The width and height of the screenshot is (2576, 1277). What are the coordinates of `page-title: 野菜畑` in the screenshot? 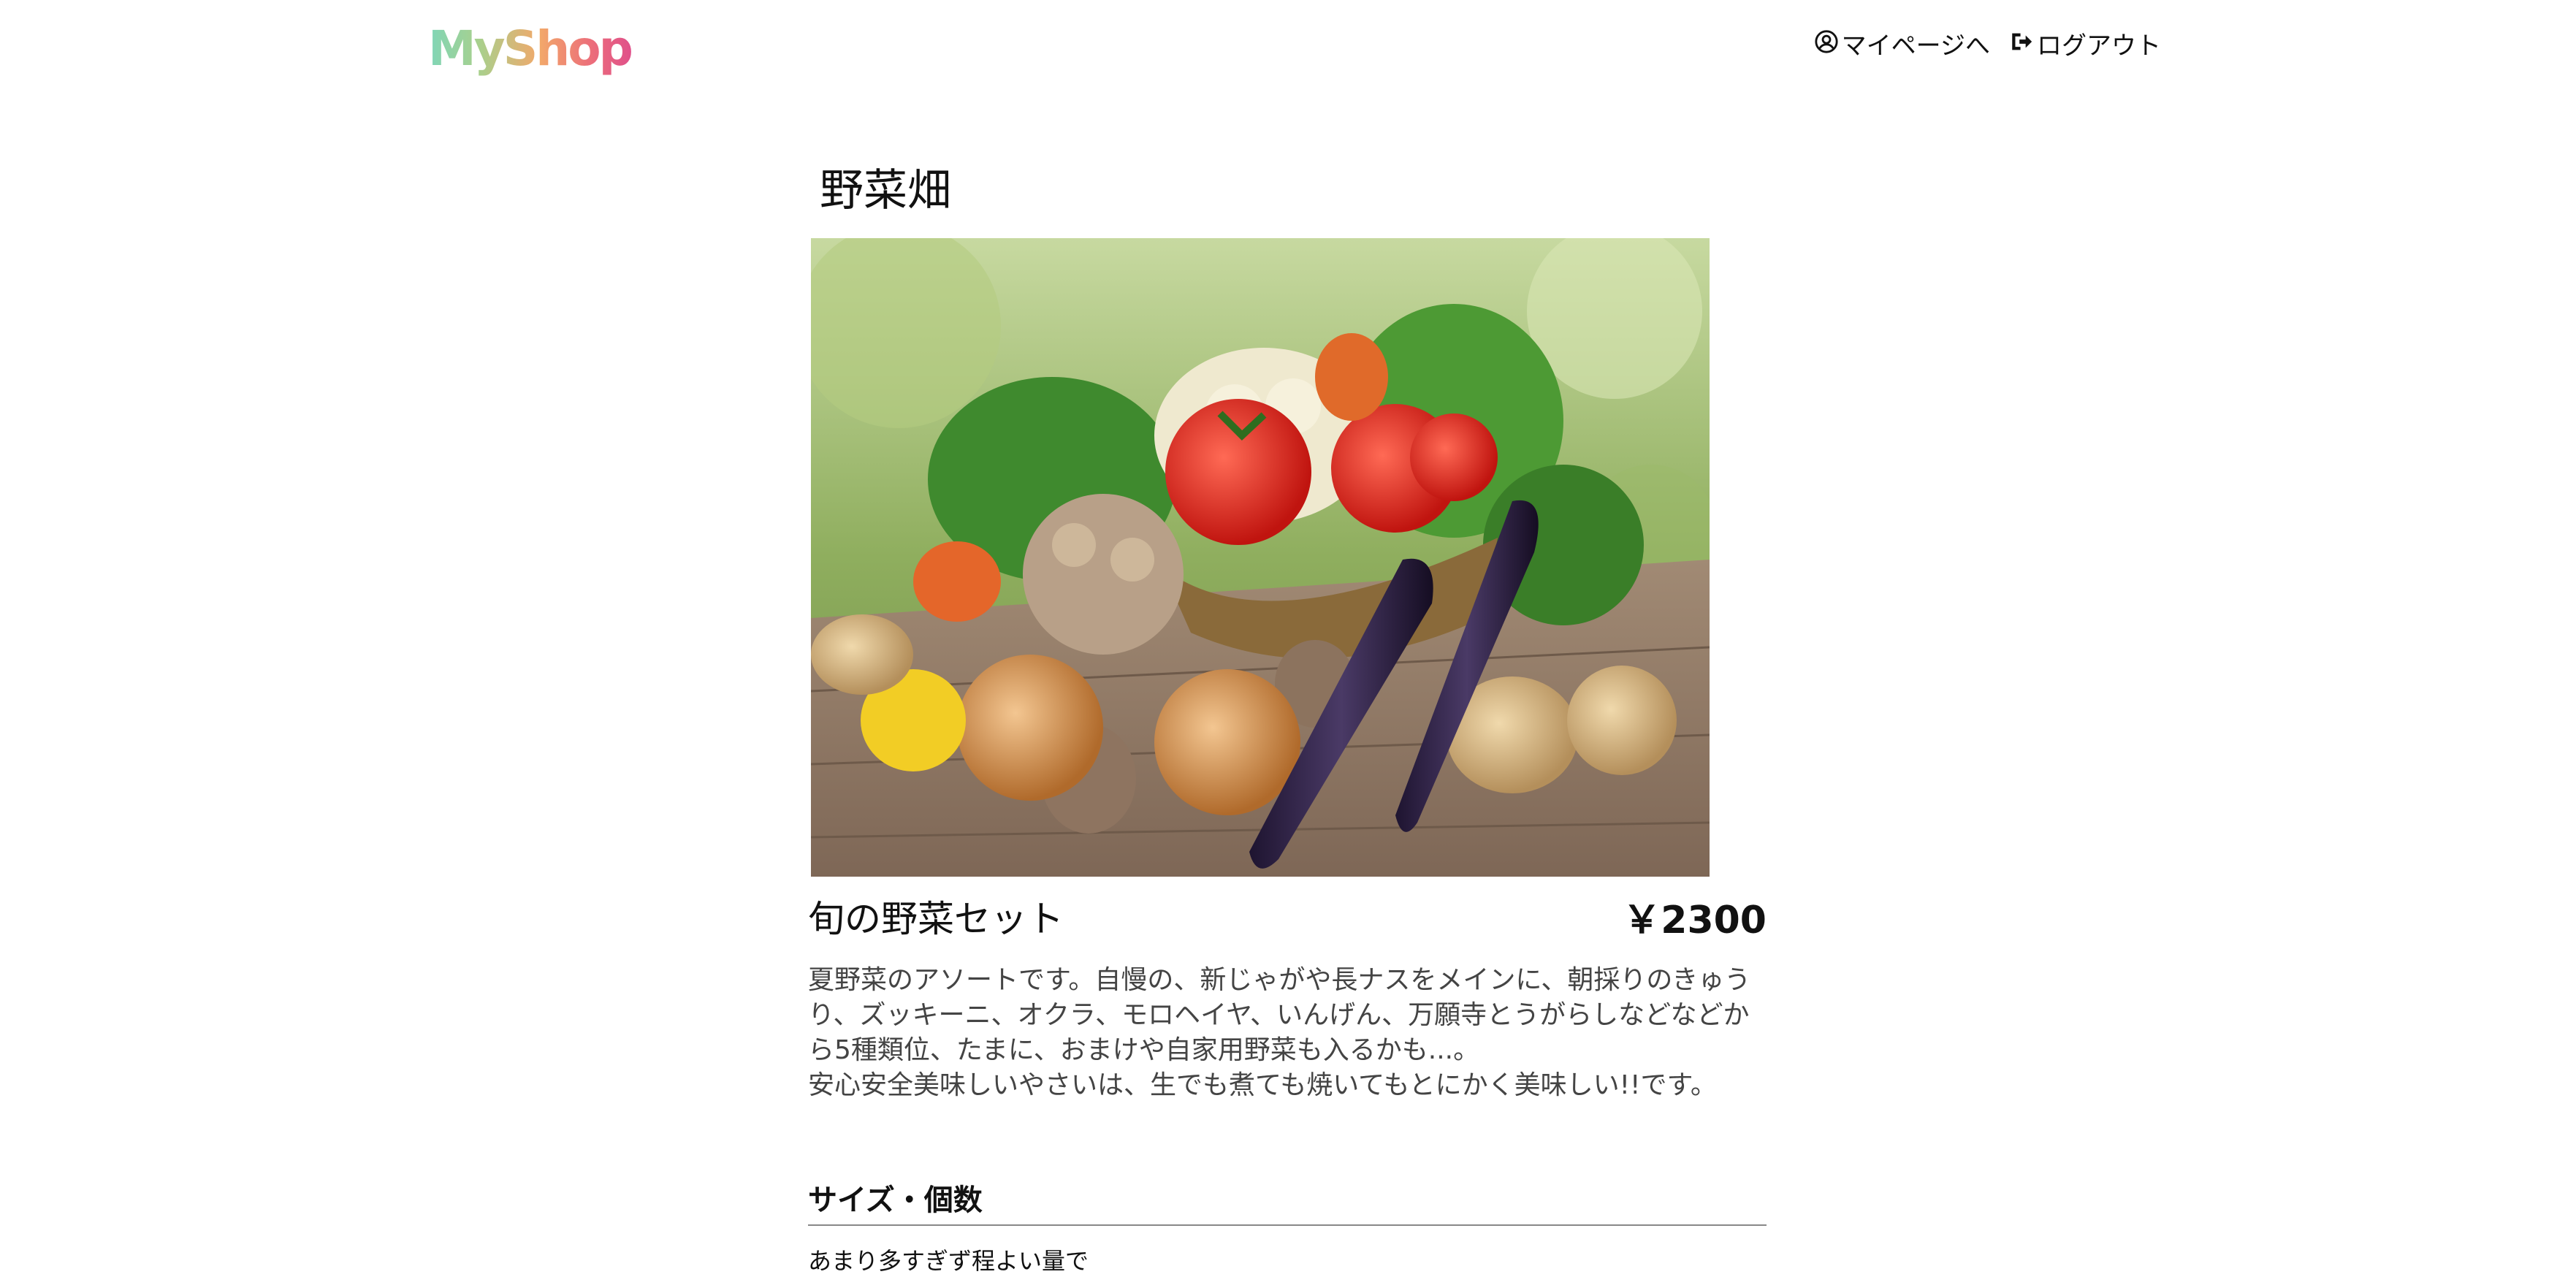 It's located at (885, 190).